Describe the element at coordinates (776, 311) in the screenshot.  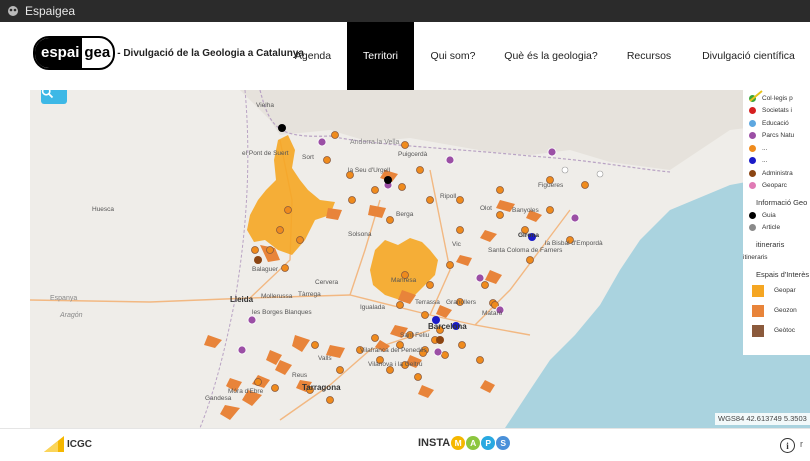
I see `legend-row: Geozon` at that location.